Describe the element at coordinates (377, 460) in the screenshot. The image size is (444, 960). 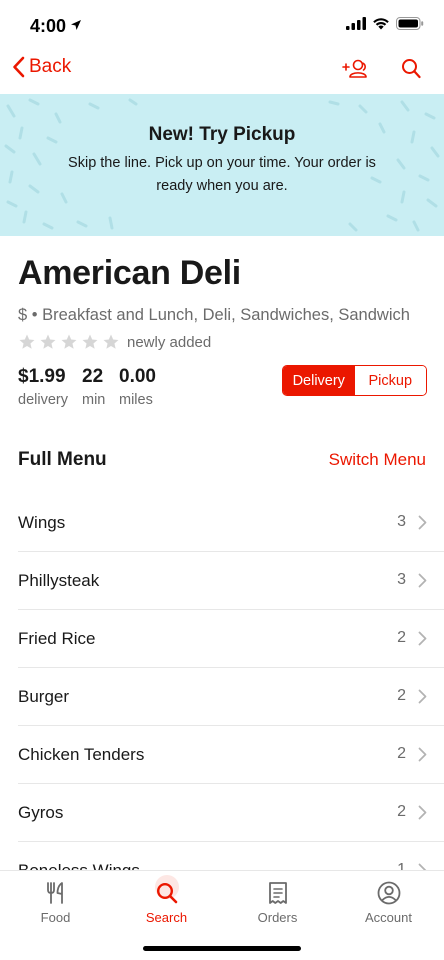
I see `switch-menu-button: Switch Menu` at that location.